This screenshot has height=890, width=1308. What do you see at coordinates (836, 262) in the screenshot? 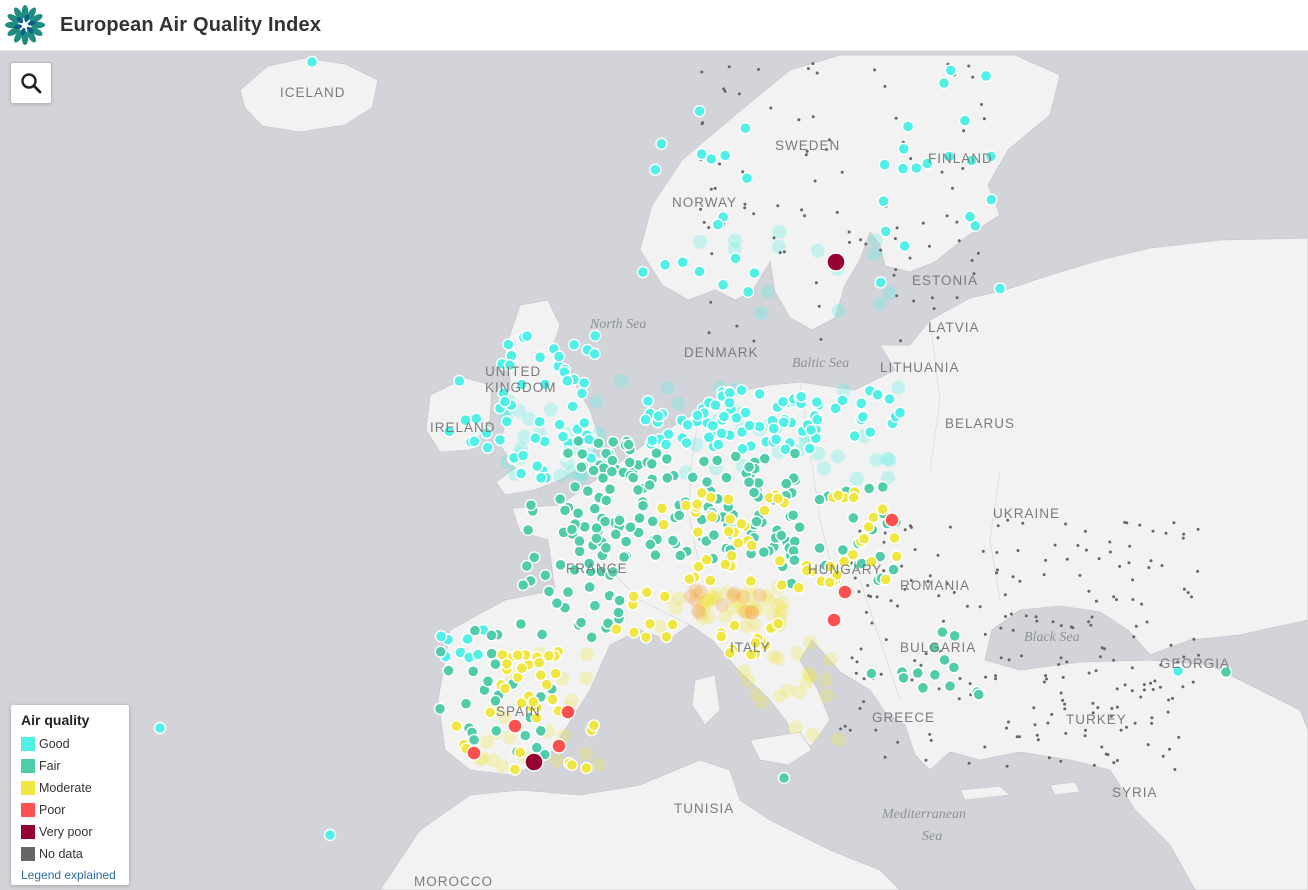
I see `station-very-poor` at bounding box center [836, 262].